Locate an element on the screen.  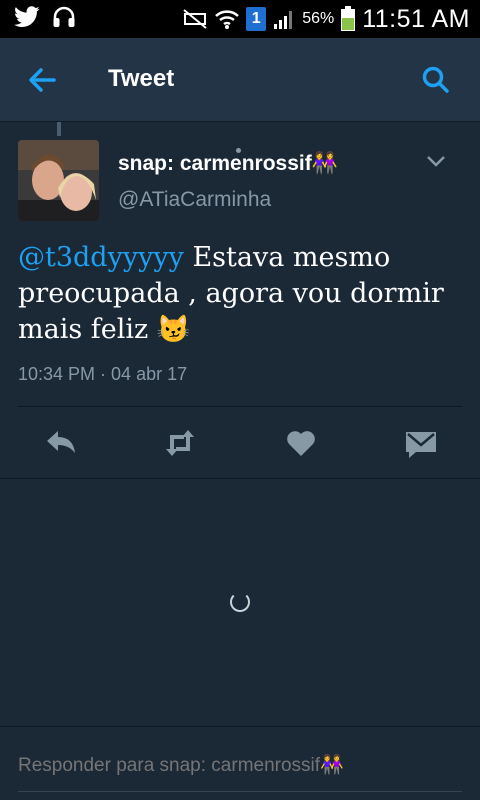
thread-line is located at coordinates (59, 129).